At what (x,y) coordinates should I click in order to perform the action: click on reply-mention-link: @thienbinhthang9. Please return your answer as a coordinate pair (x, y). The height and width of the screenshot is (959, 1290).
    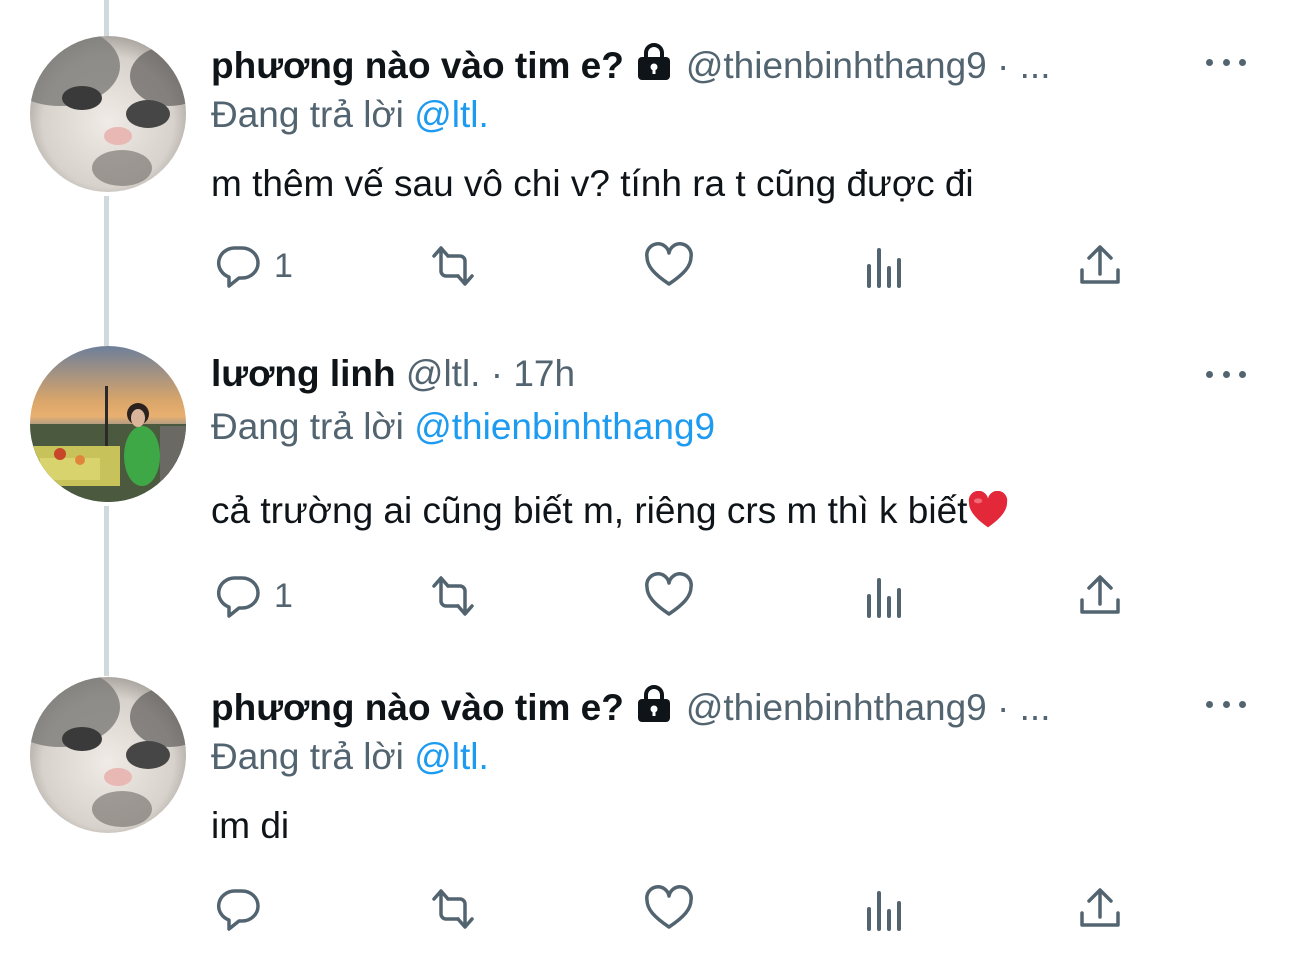
    Looking at the image, I should click on (564, 426).